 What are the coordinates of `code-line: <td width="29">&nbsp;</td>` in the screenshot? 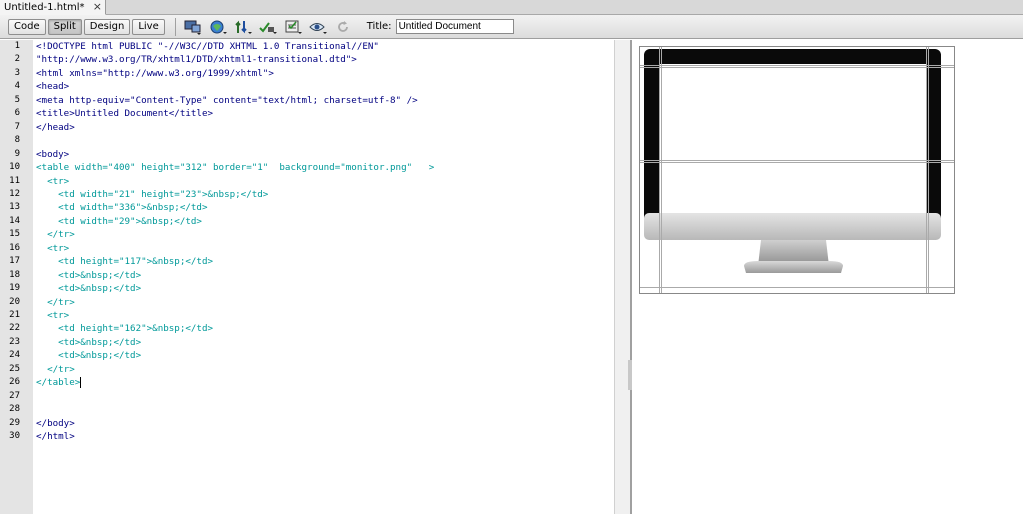 It's located at (119, 221).